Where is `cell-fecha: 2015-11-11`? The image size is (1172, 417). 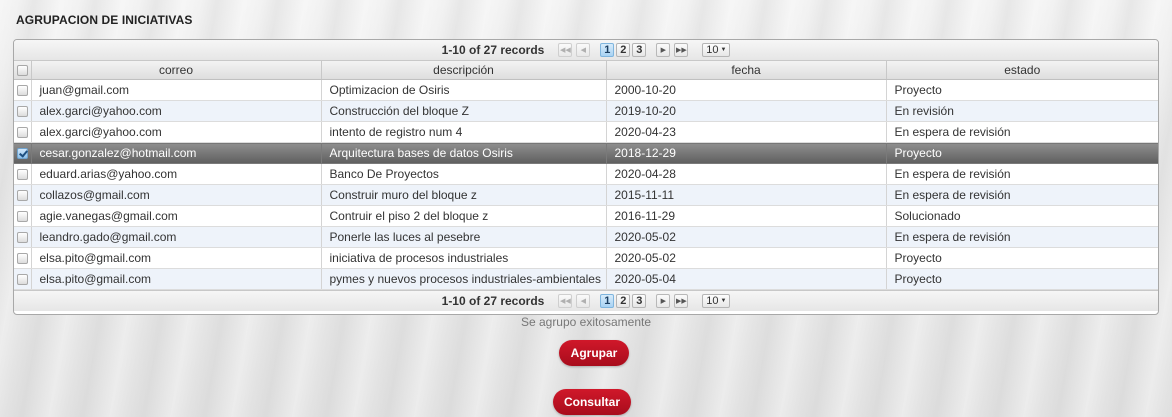 cell-fecha: 2015-11-11 is located at coordinates (746, 195).